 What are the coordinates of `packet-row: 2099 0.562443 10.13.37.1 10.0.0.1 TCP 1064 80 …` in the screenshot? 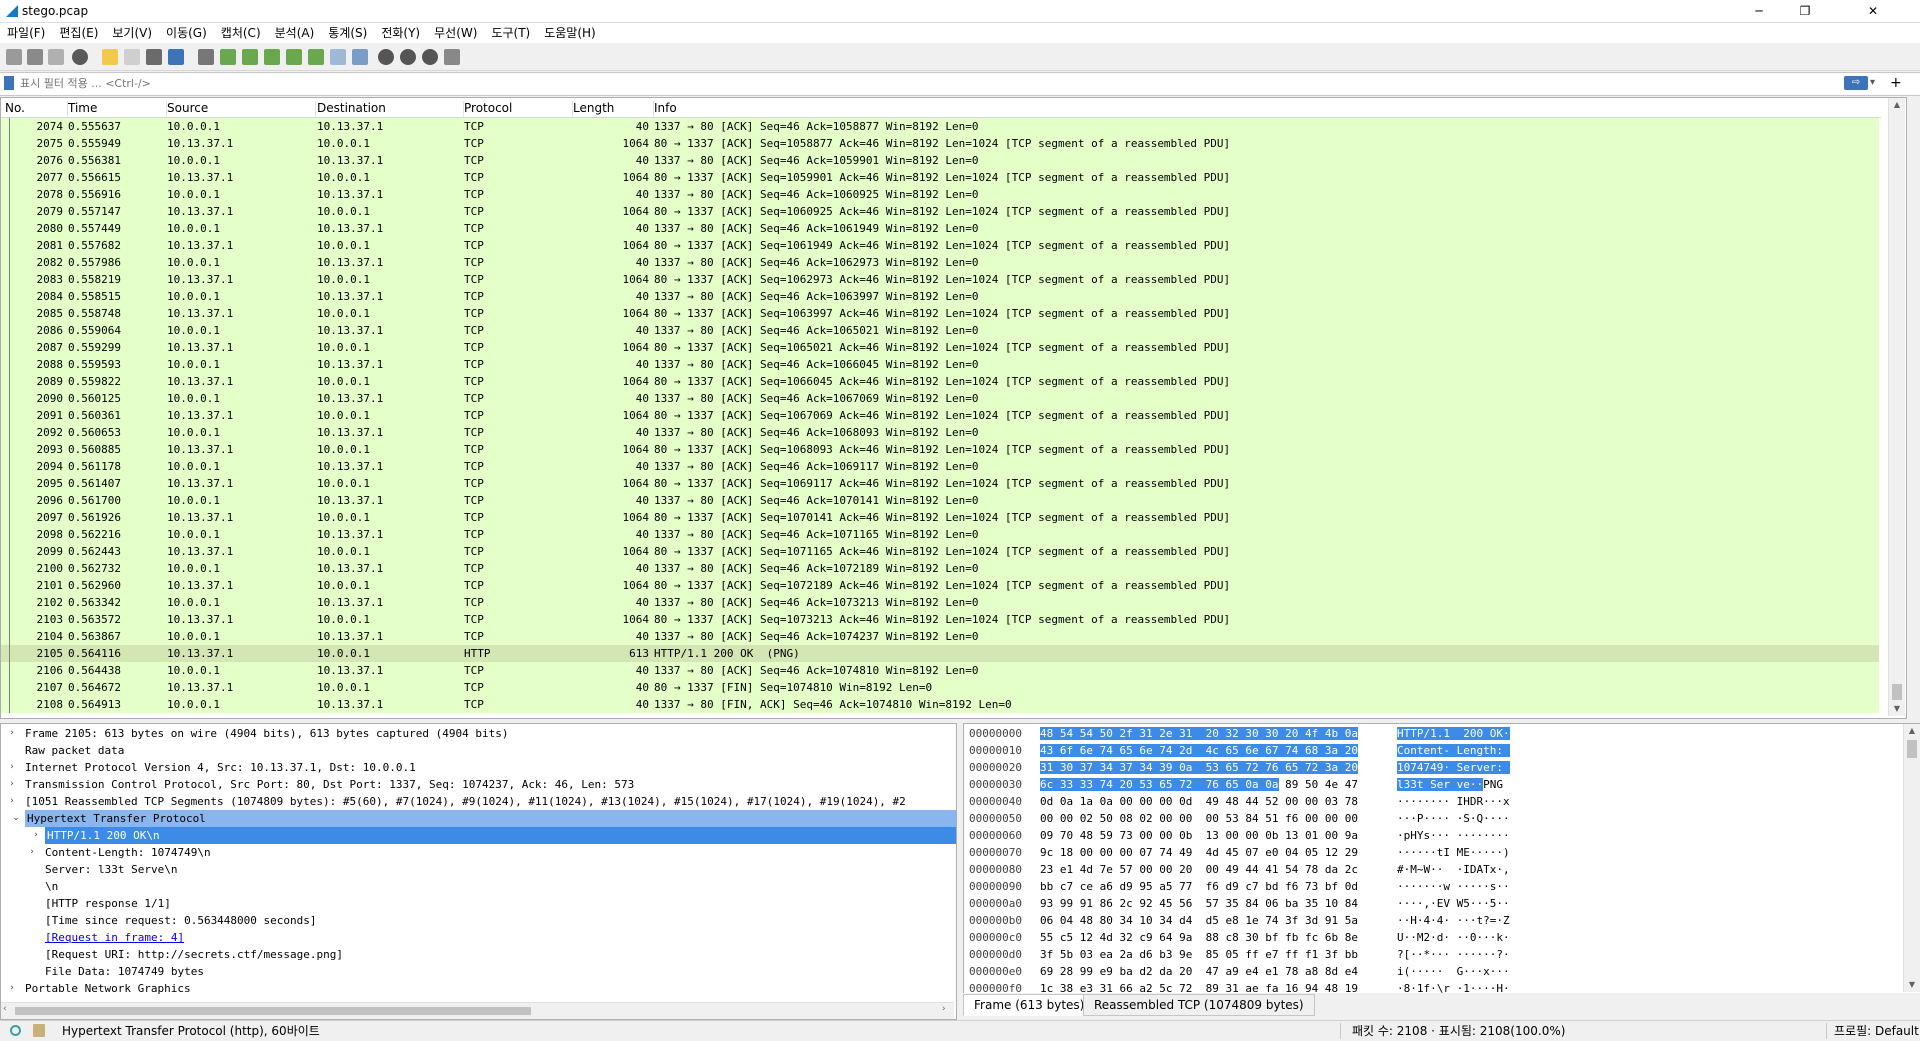 It's located at (940, 551).